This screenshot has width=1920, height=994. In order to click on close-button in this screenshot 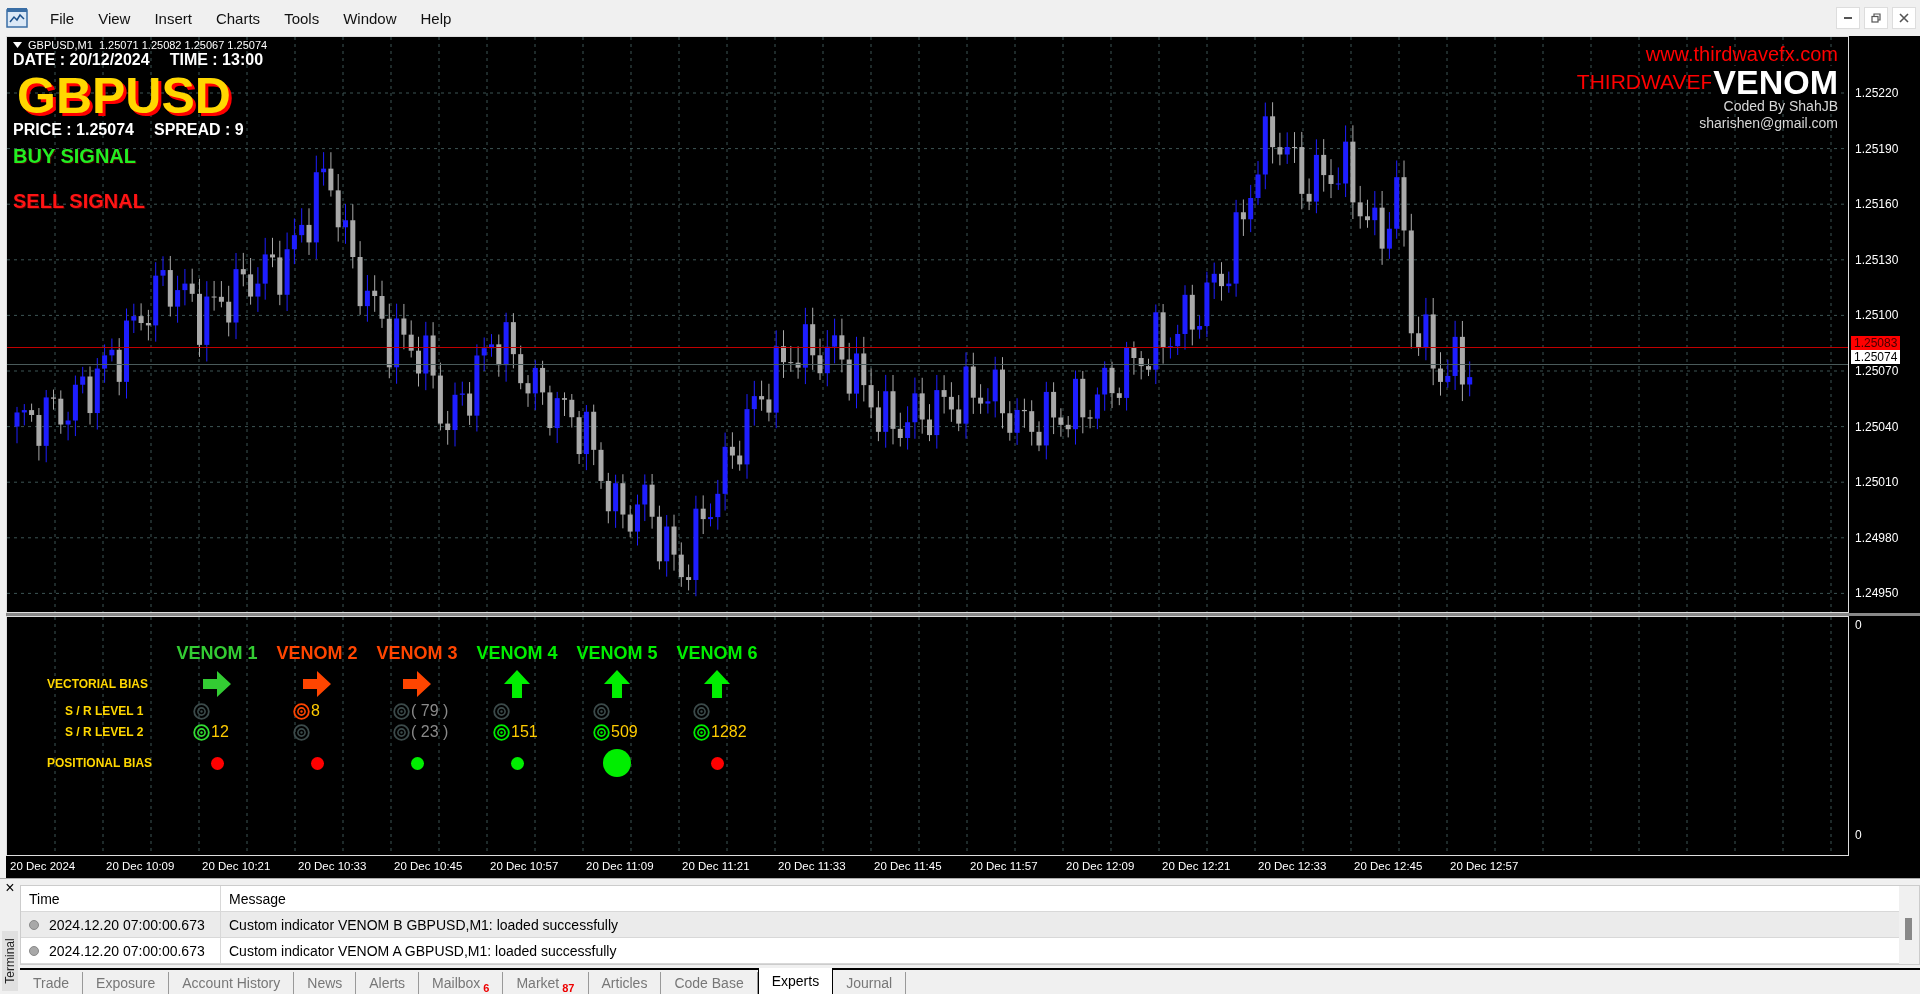, I will do `click(1904, 18)`.